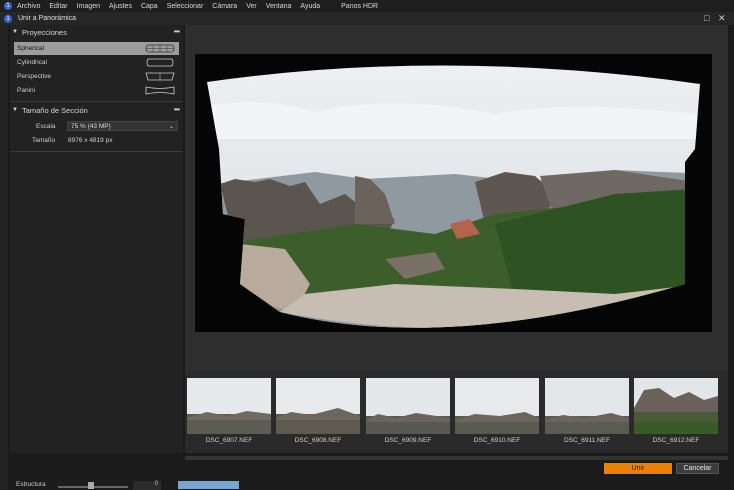  I want to click on scale-label: Escala, so click(46, 126).